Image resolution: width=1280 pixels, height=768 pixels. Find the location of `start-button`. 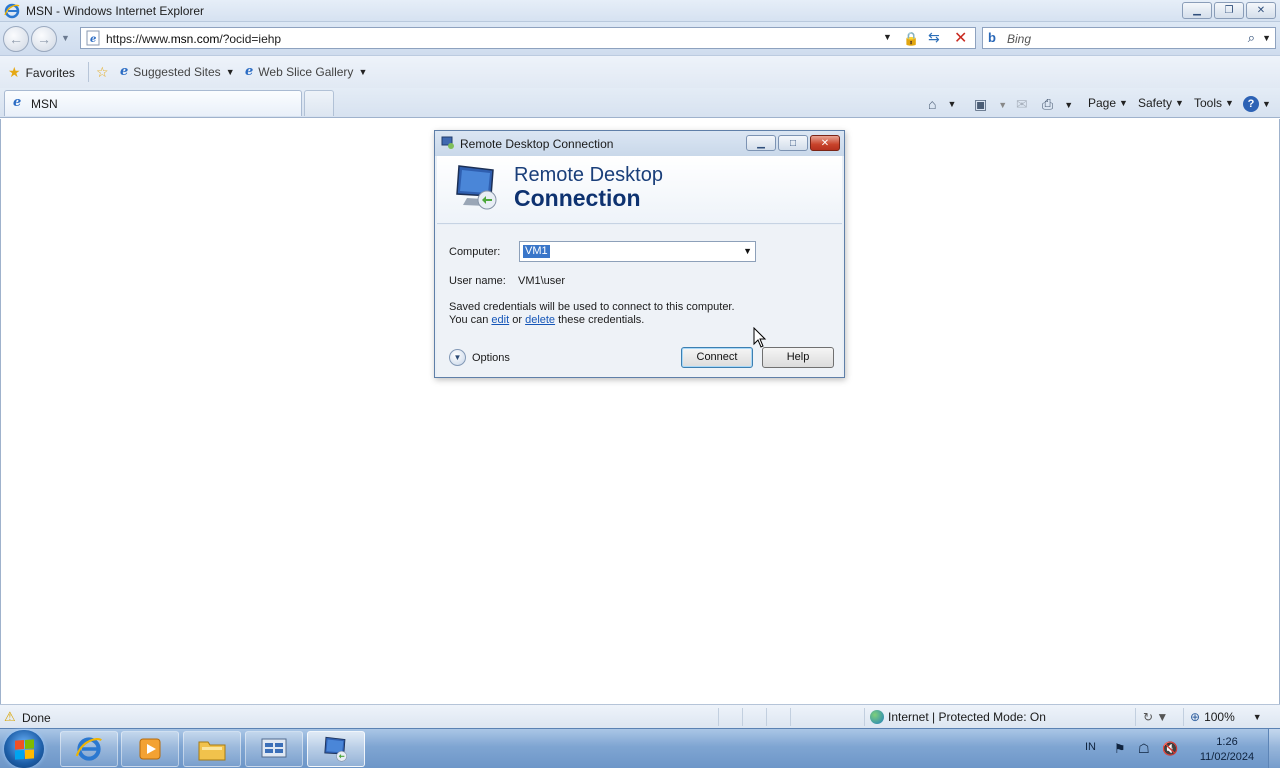

start-button is located at coordinates (24, 749).